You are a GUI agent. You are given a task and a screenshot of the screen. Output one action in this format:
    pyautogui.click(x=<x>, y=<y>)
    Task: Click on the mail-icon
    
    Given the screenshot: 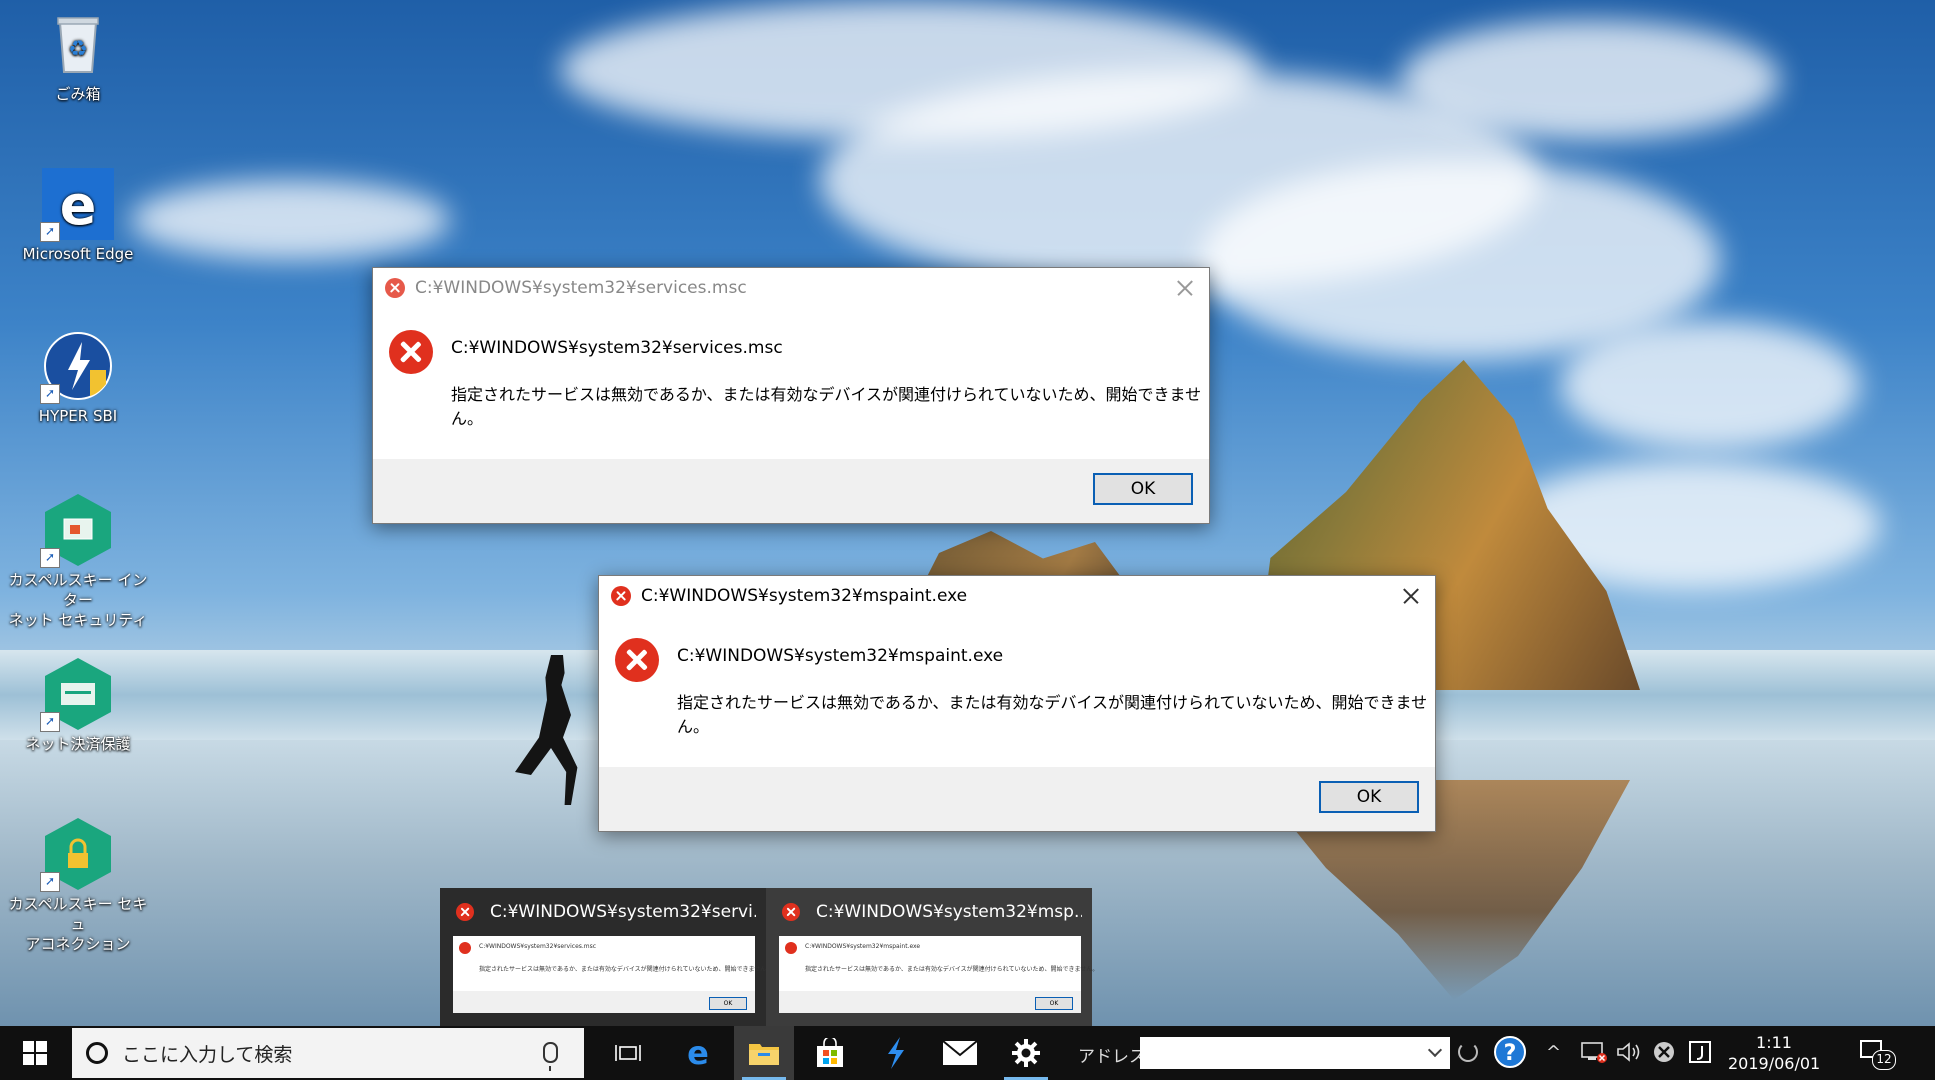 What is the action you would take?
    pyautogui.click(x=960, y=1052)
    